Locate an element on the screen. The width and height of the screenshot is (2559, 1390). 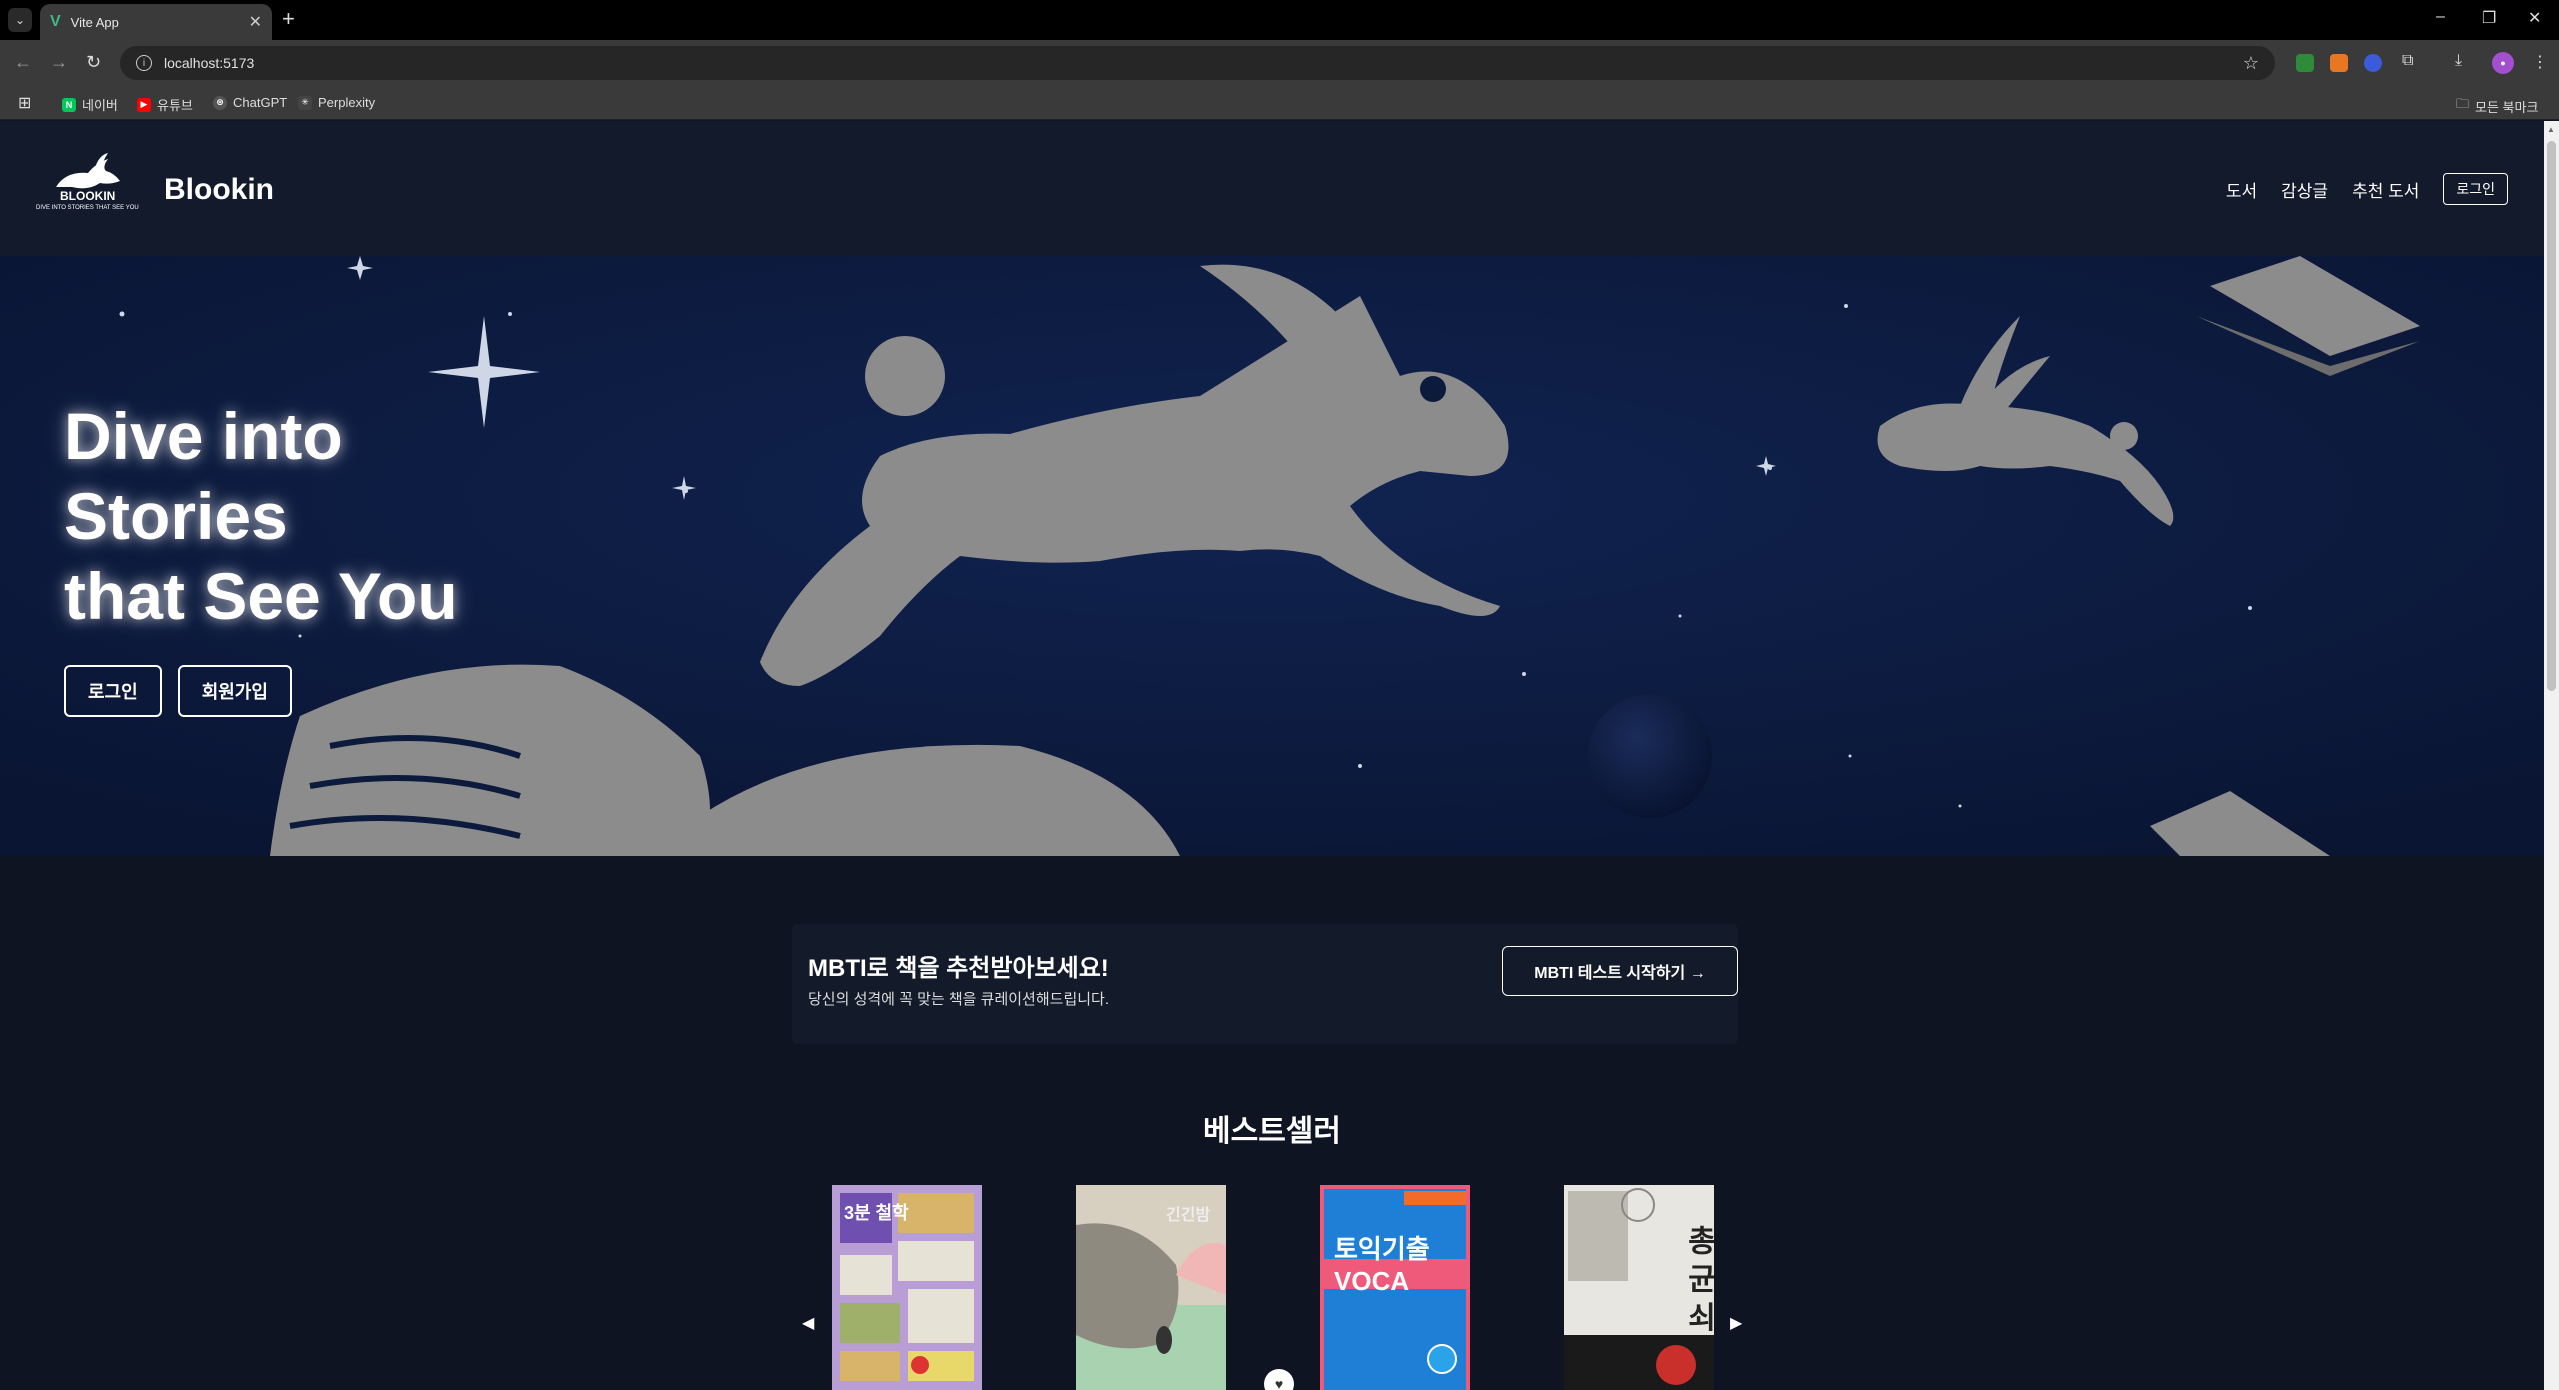
back-icon: ← is located at coordinates (23, 62).